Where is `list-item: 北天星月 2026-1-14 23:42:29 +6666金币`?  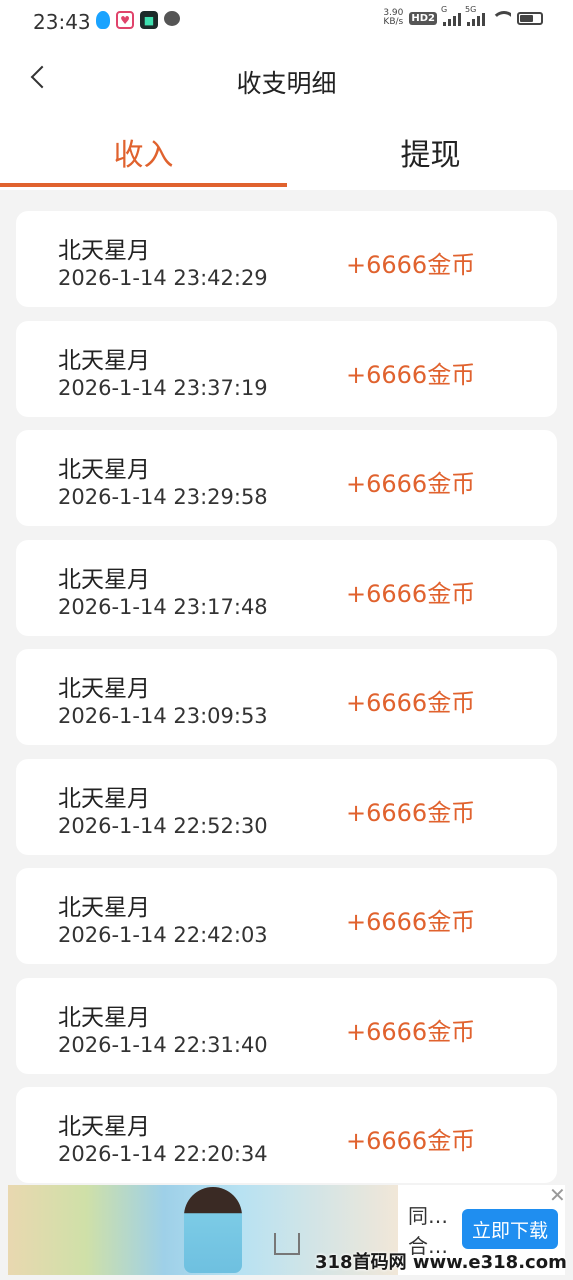 list-item: 北天星月 2026-1-14 23:42:29 +6666金币 is located at coordinates (286, 259).